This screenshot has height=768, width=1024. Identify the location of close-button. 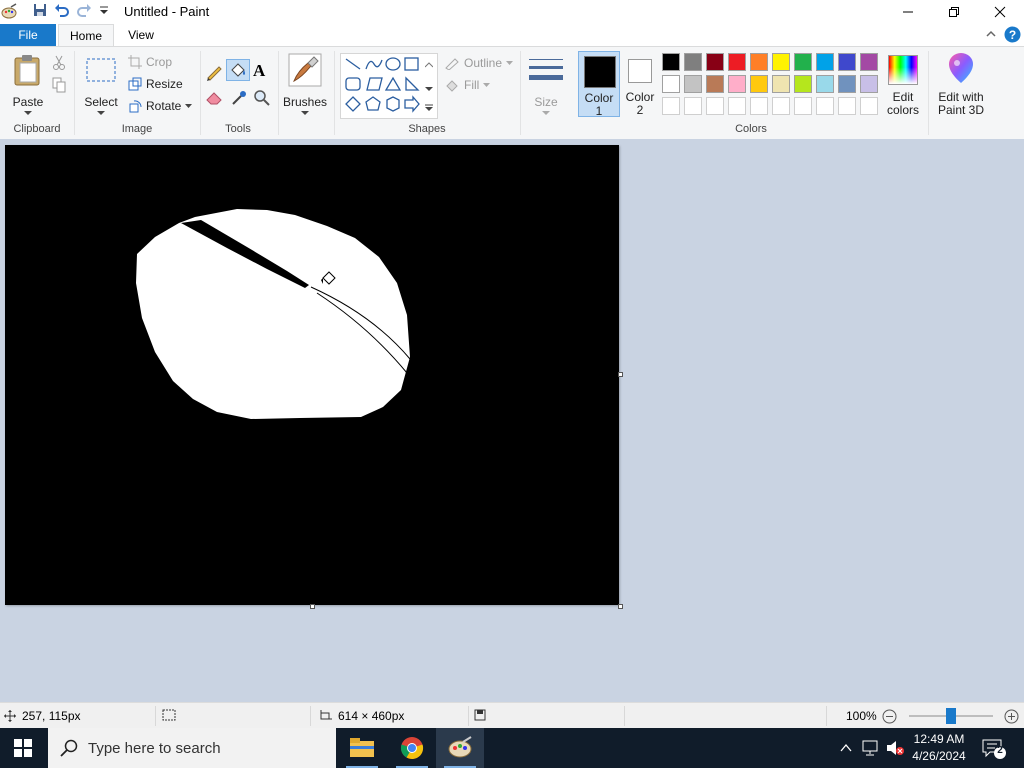
(1000, 12).